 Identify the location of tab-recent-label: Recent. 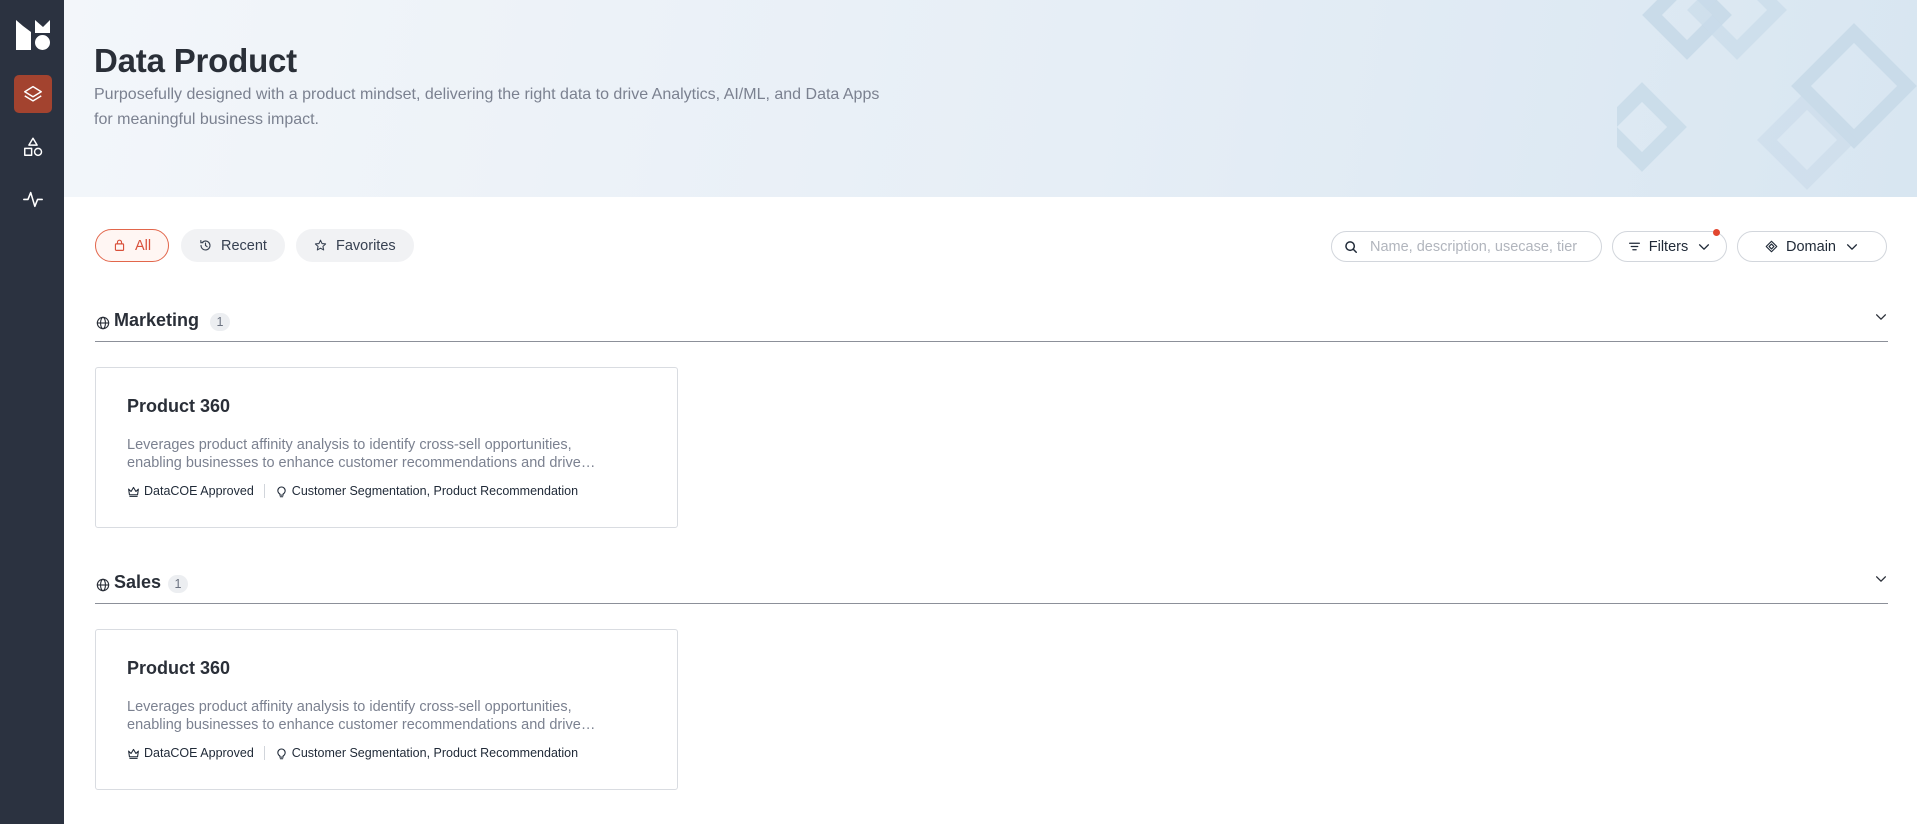
(244, 245).